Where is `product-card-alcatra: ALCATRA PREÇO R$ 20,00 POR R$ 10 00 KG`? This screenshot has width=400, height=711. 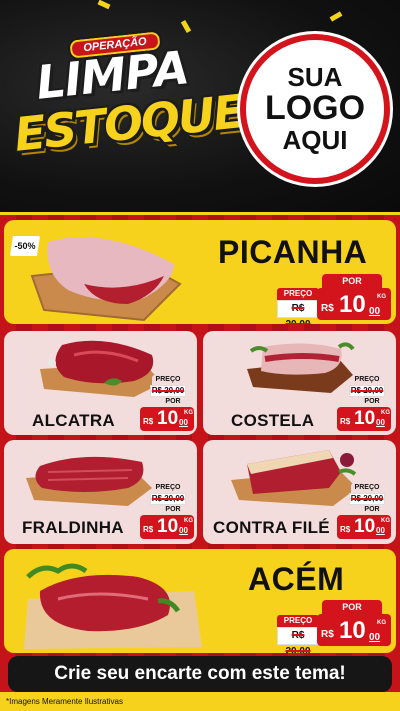
product-card-alcatra: ALCATRA PREÇO R$ 20,00 POR R$ 10 00 KG is located at coordinates (100, 383).